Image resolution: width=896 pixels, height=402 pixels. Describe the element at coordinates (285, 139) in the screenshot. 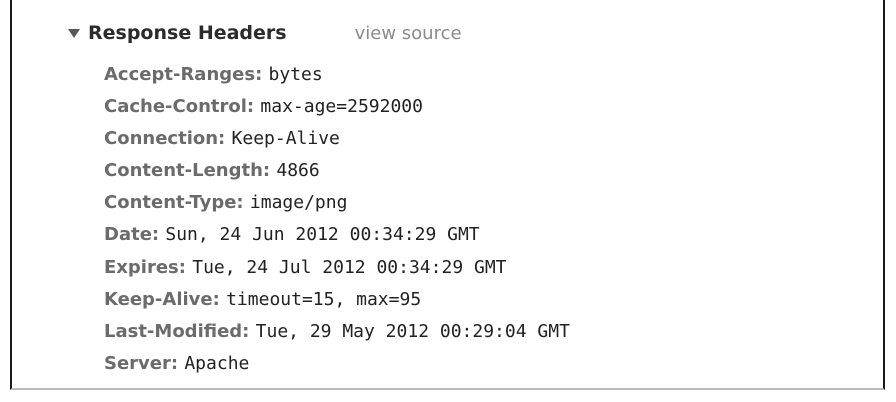

I see `header-value: Keep-Alive` at that location.